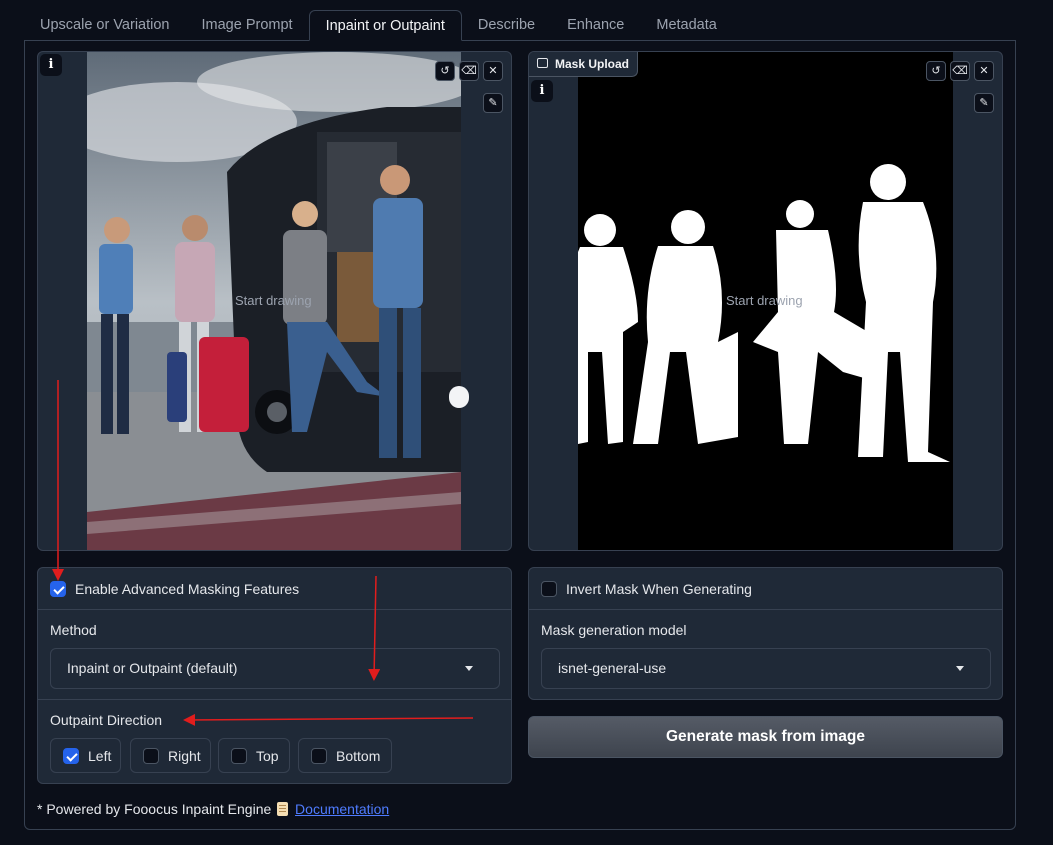 This screenshot has width=1053, height=845. What do you see at coordinates (71, 755) in the screenshot?
I see `direction-left-checkbox` at bounding box center [71, 755].